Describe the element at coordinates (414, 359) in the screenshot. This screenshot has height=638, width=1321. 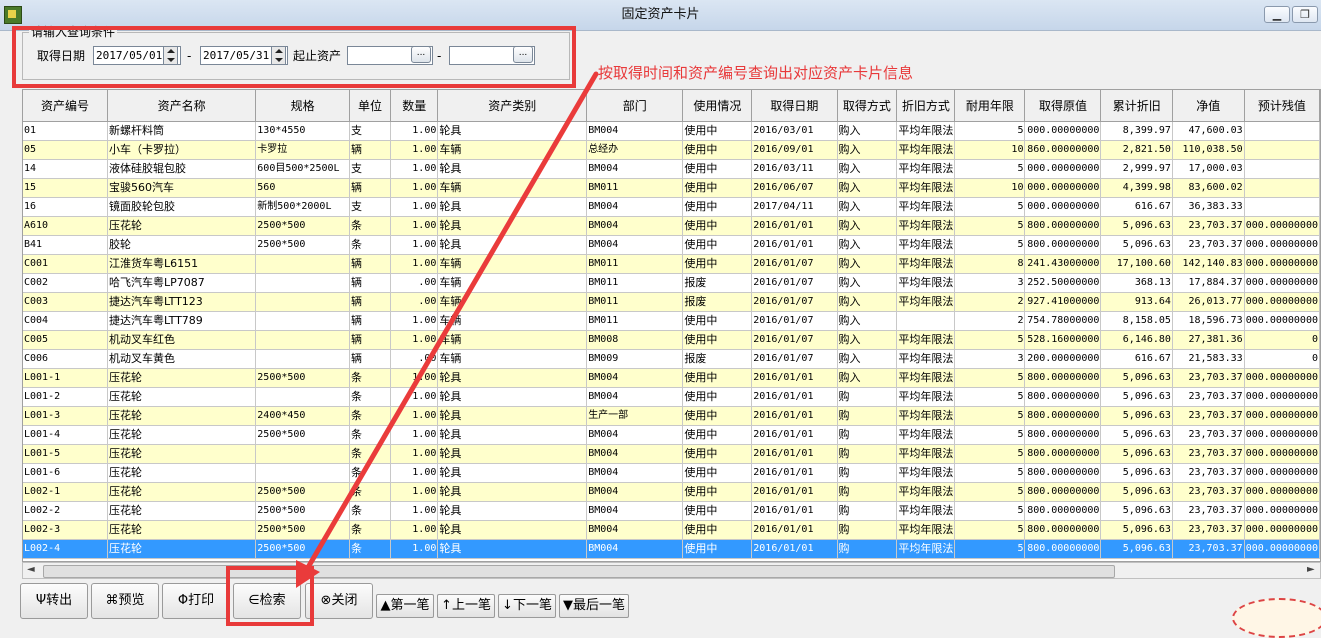
I see `table-cell: .00` at that location.